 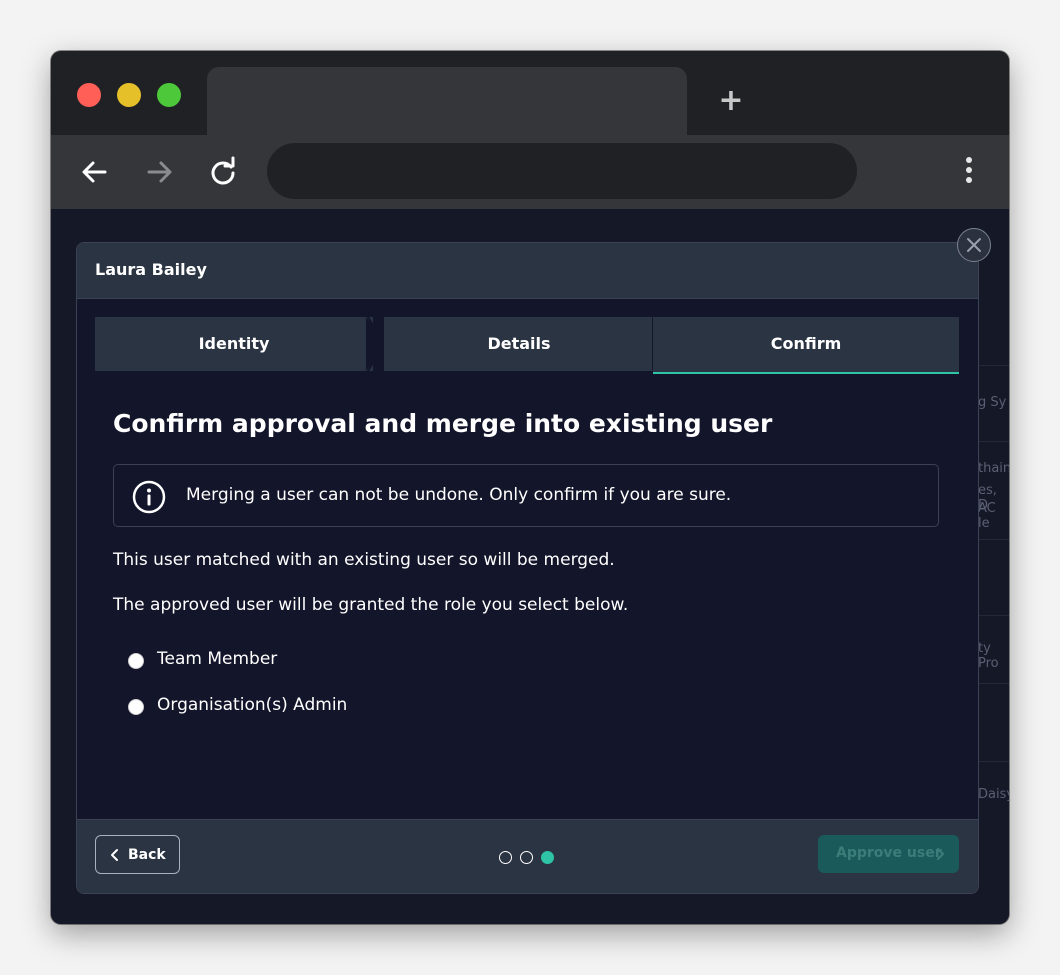 What do you see at coordinates (519, 344) in the screenshot?
I see `step-details: Details` at bounding box center [519, 344].